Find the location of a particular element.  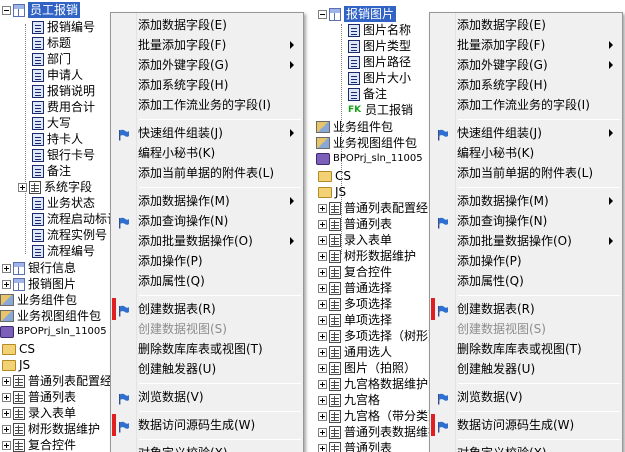

tree-node: 申请人 is located at coordinates (57, 75).